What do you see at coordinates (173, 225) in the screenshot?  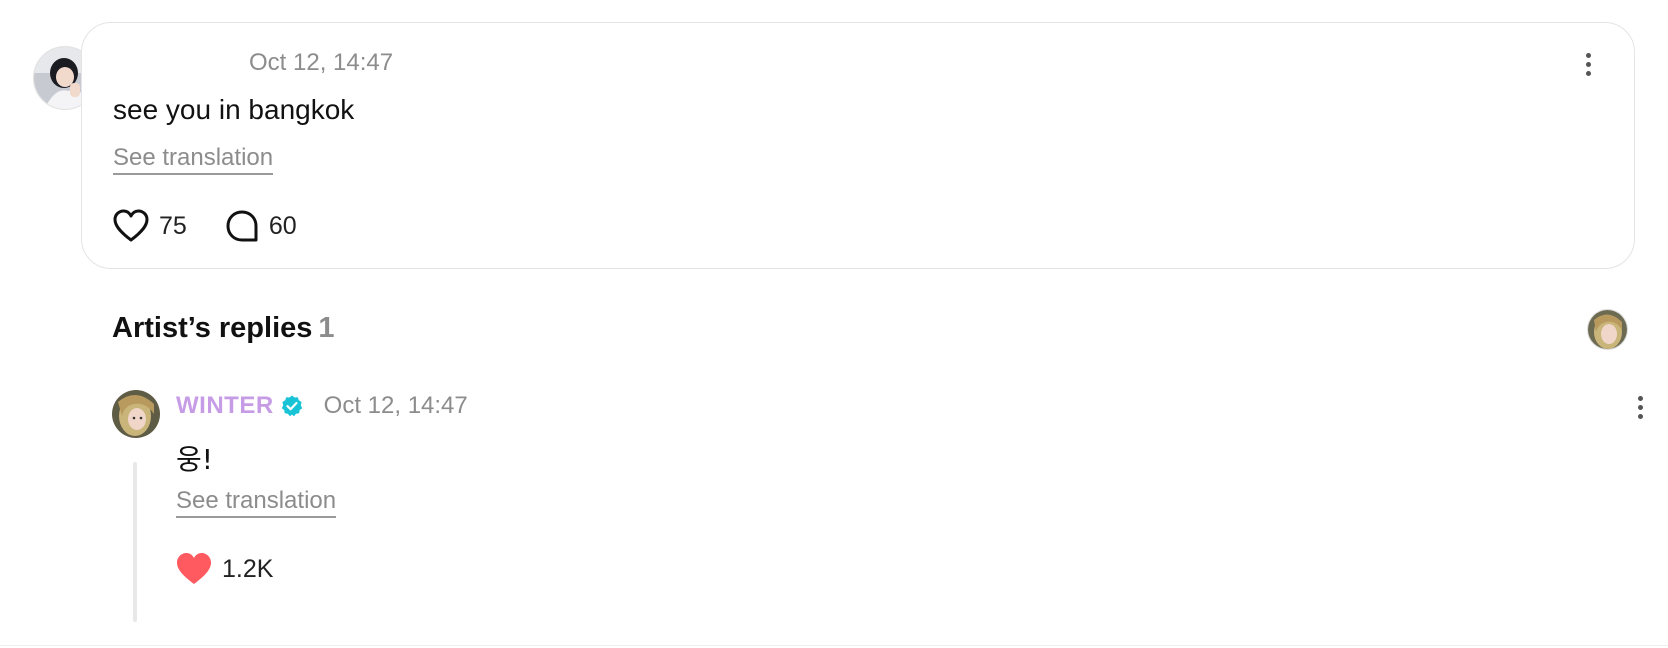 I see `comment-like-count: 75` at bounding box center [173, 225].